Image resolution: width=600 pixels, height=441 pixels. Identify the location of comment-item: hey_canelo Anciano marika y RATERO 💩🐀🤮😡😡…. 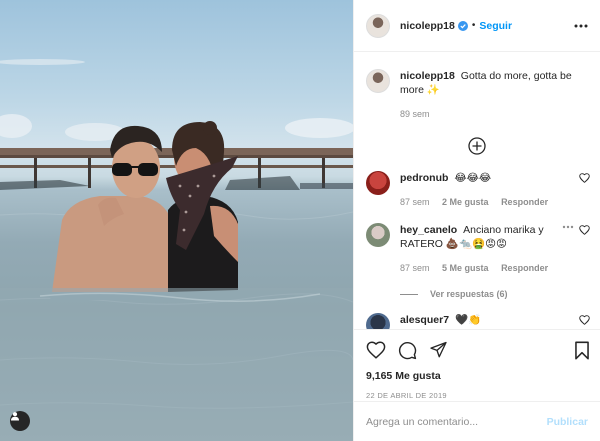
(477, 249).